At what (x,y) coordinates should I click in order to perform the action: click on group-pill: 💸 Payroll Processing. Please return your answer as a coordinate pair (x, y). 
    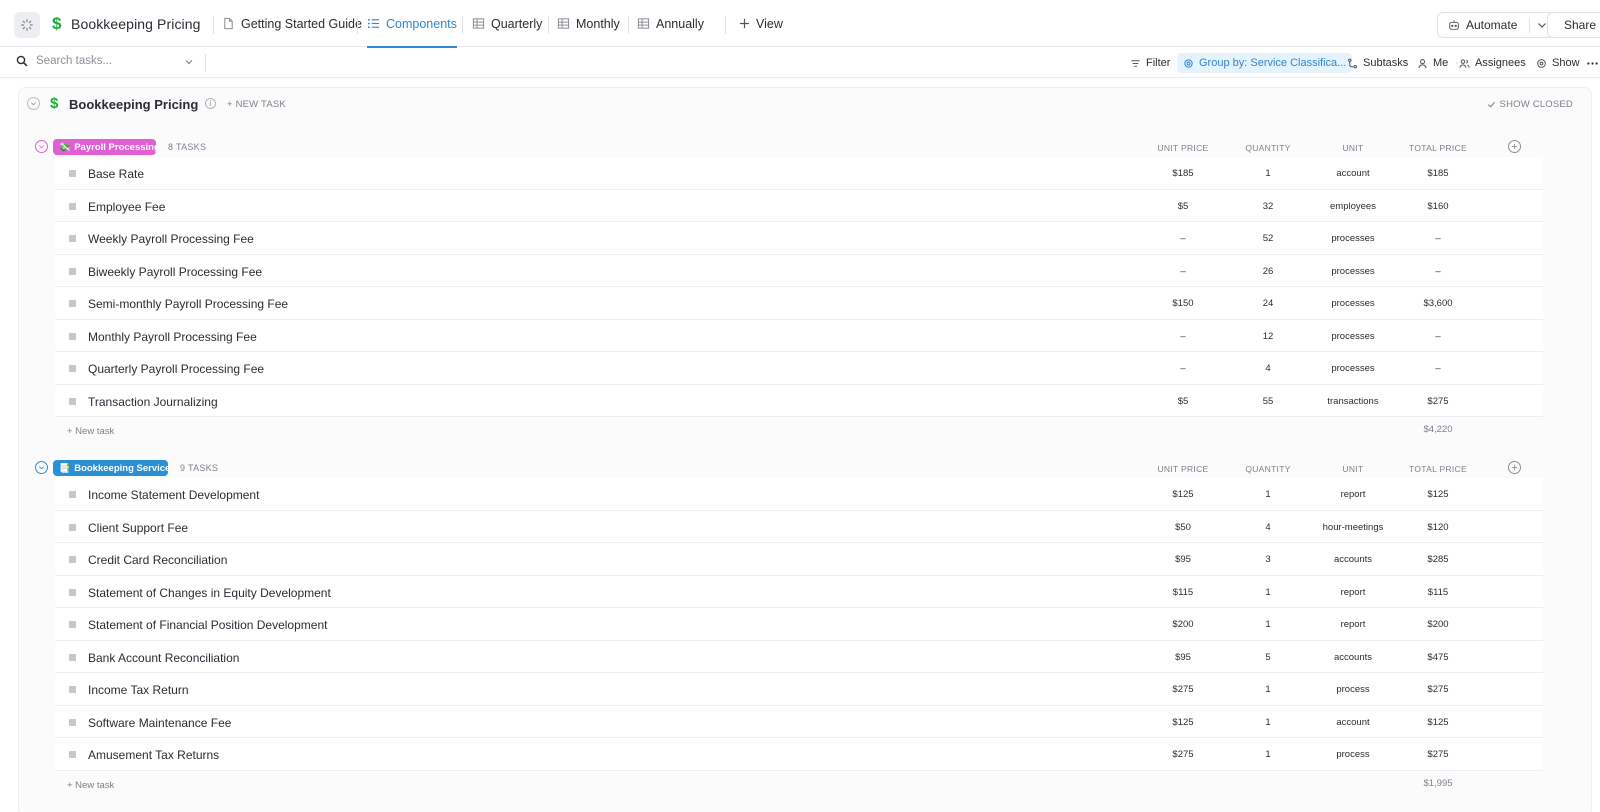
    Looking at the image, I should click on (106, 147).